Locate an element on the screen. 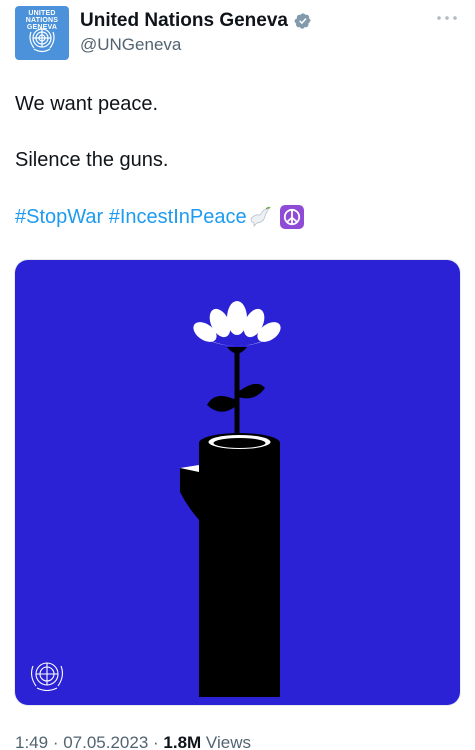 This screenshot has width=475, height=750. avatar: UNITED NATIONS GENEVA is located at coordinates (42, 33).